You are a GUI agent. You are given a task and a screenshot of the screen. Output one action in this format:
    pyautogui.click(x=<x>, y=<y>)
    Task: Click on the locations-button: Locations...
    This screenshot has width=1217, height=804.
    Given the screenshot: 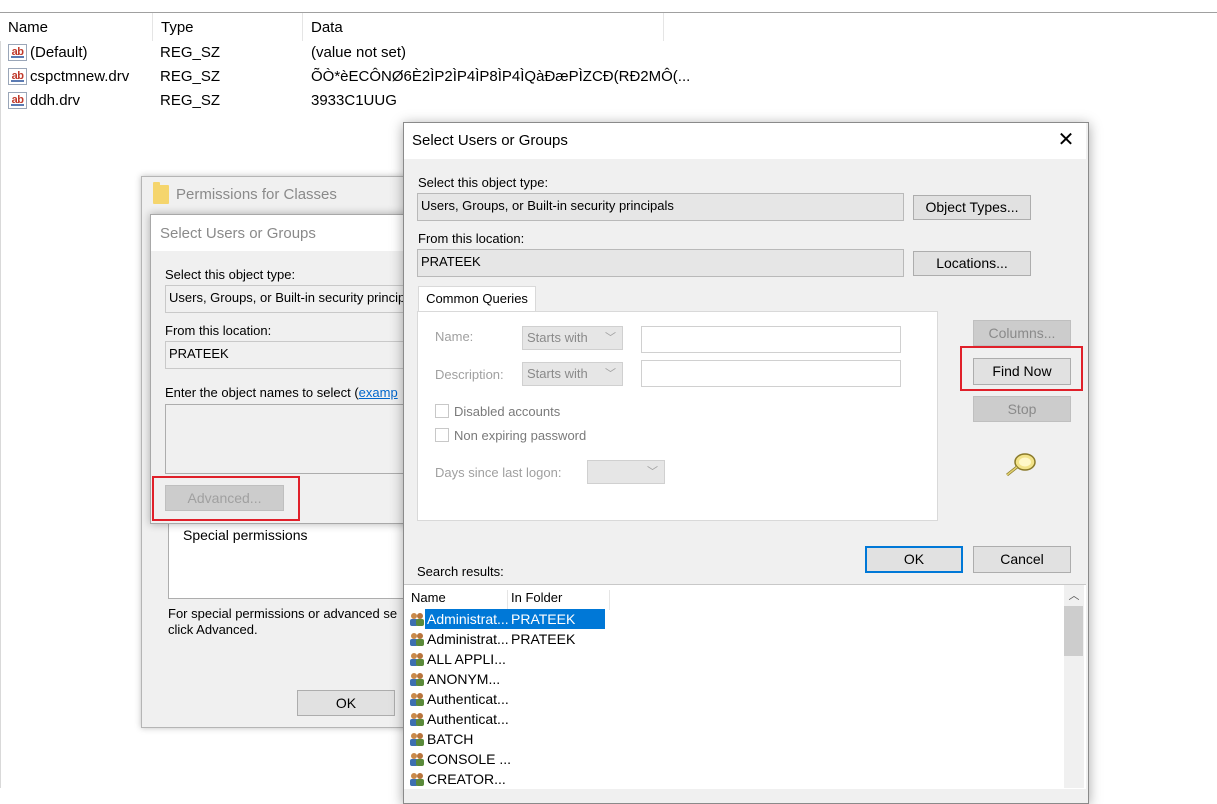 What is the action you would take?
    pyautogui.click(x=972, y=263)
    